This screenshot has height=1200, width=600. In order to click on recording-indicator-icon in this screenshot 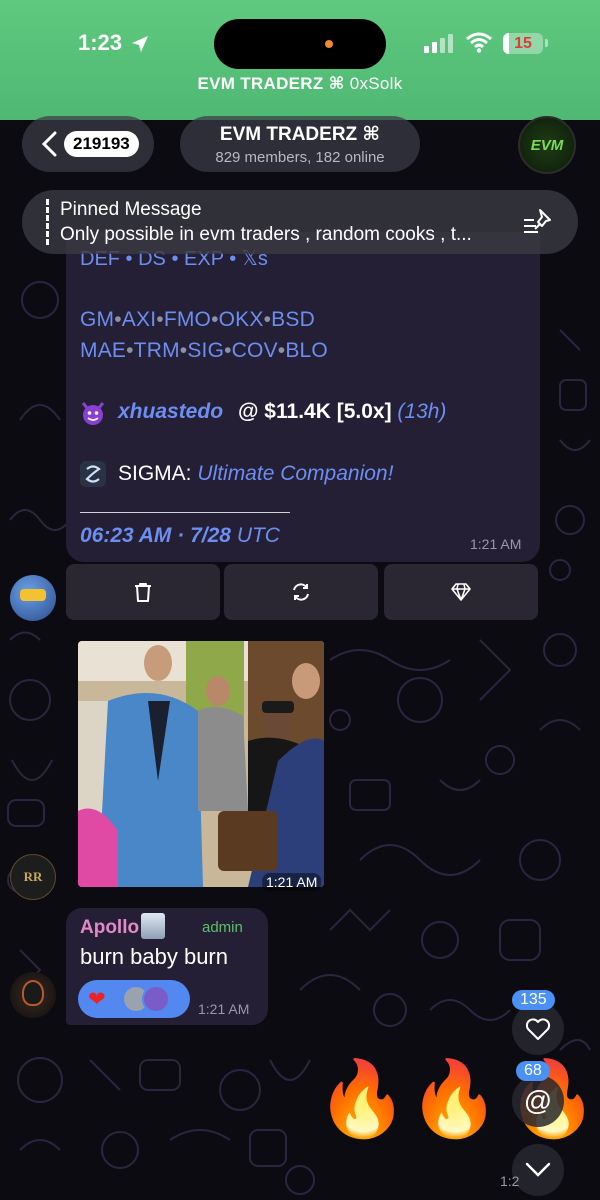, I will do `click(329, 44)`.